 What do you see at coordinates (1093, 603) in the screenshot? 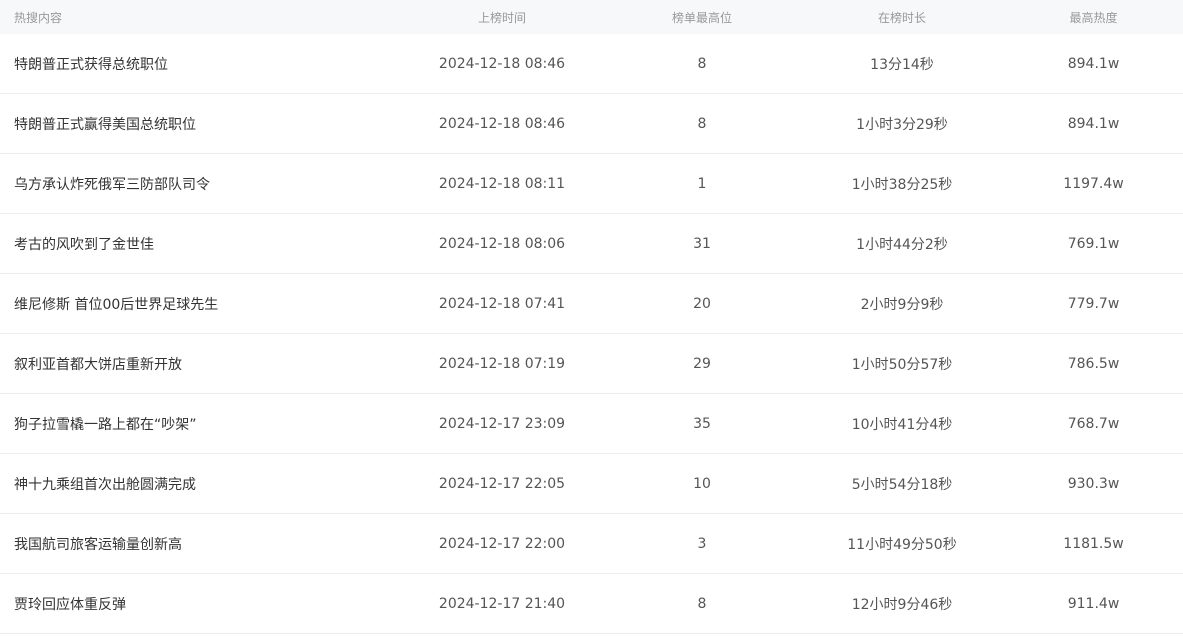
I see `row-heat: 911.4w` at bounding box center [1093, 603].